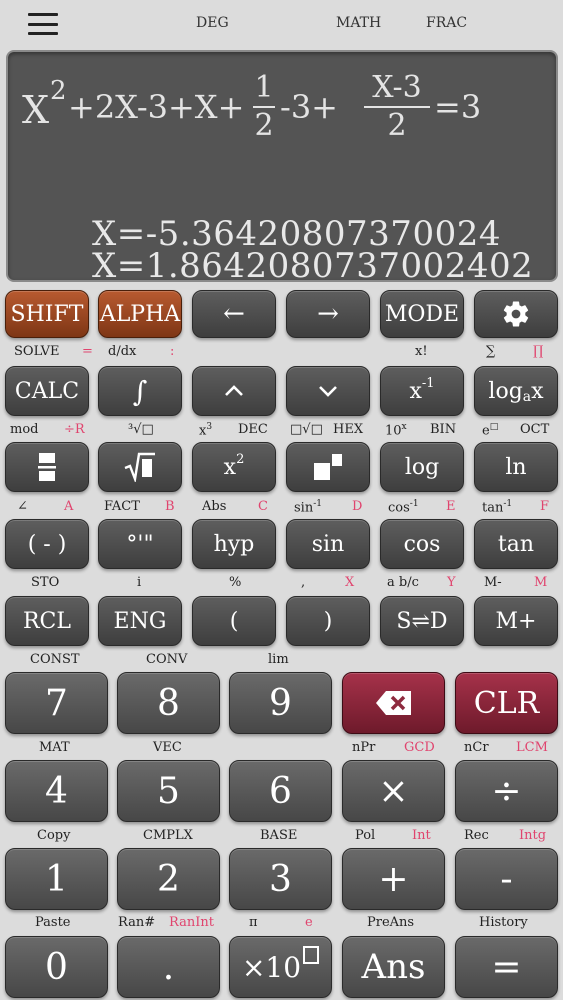 This screenshot has width=563, height=1000. I want to click on eng-button: ENG, so click(140, 621).